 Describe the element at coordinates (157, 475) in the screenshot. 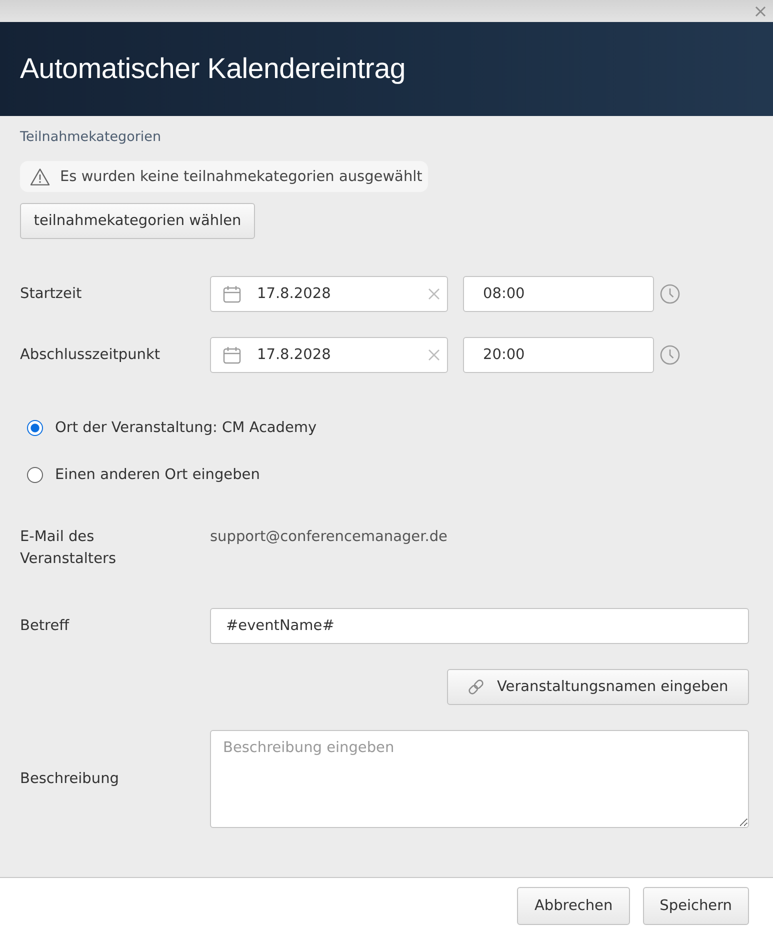

I see `radio-label: Einen anderen Ort eingeben` at that location.